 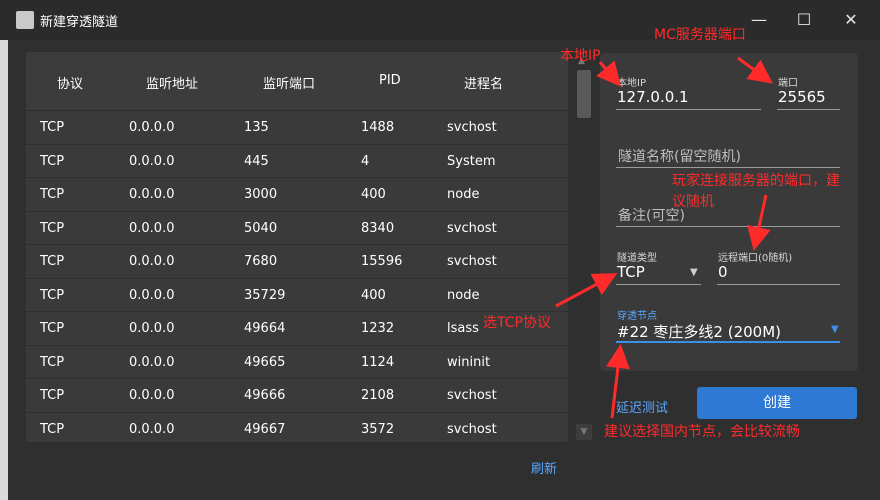 I want to click on tunnel-type-label: 隧道类型, so click(x=637, y=258).